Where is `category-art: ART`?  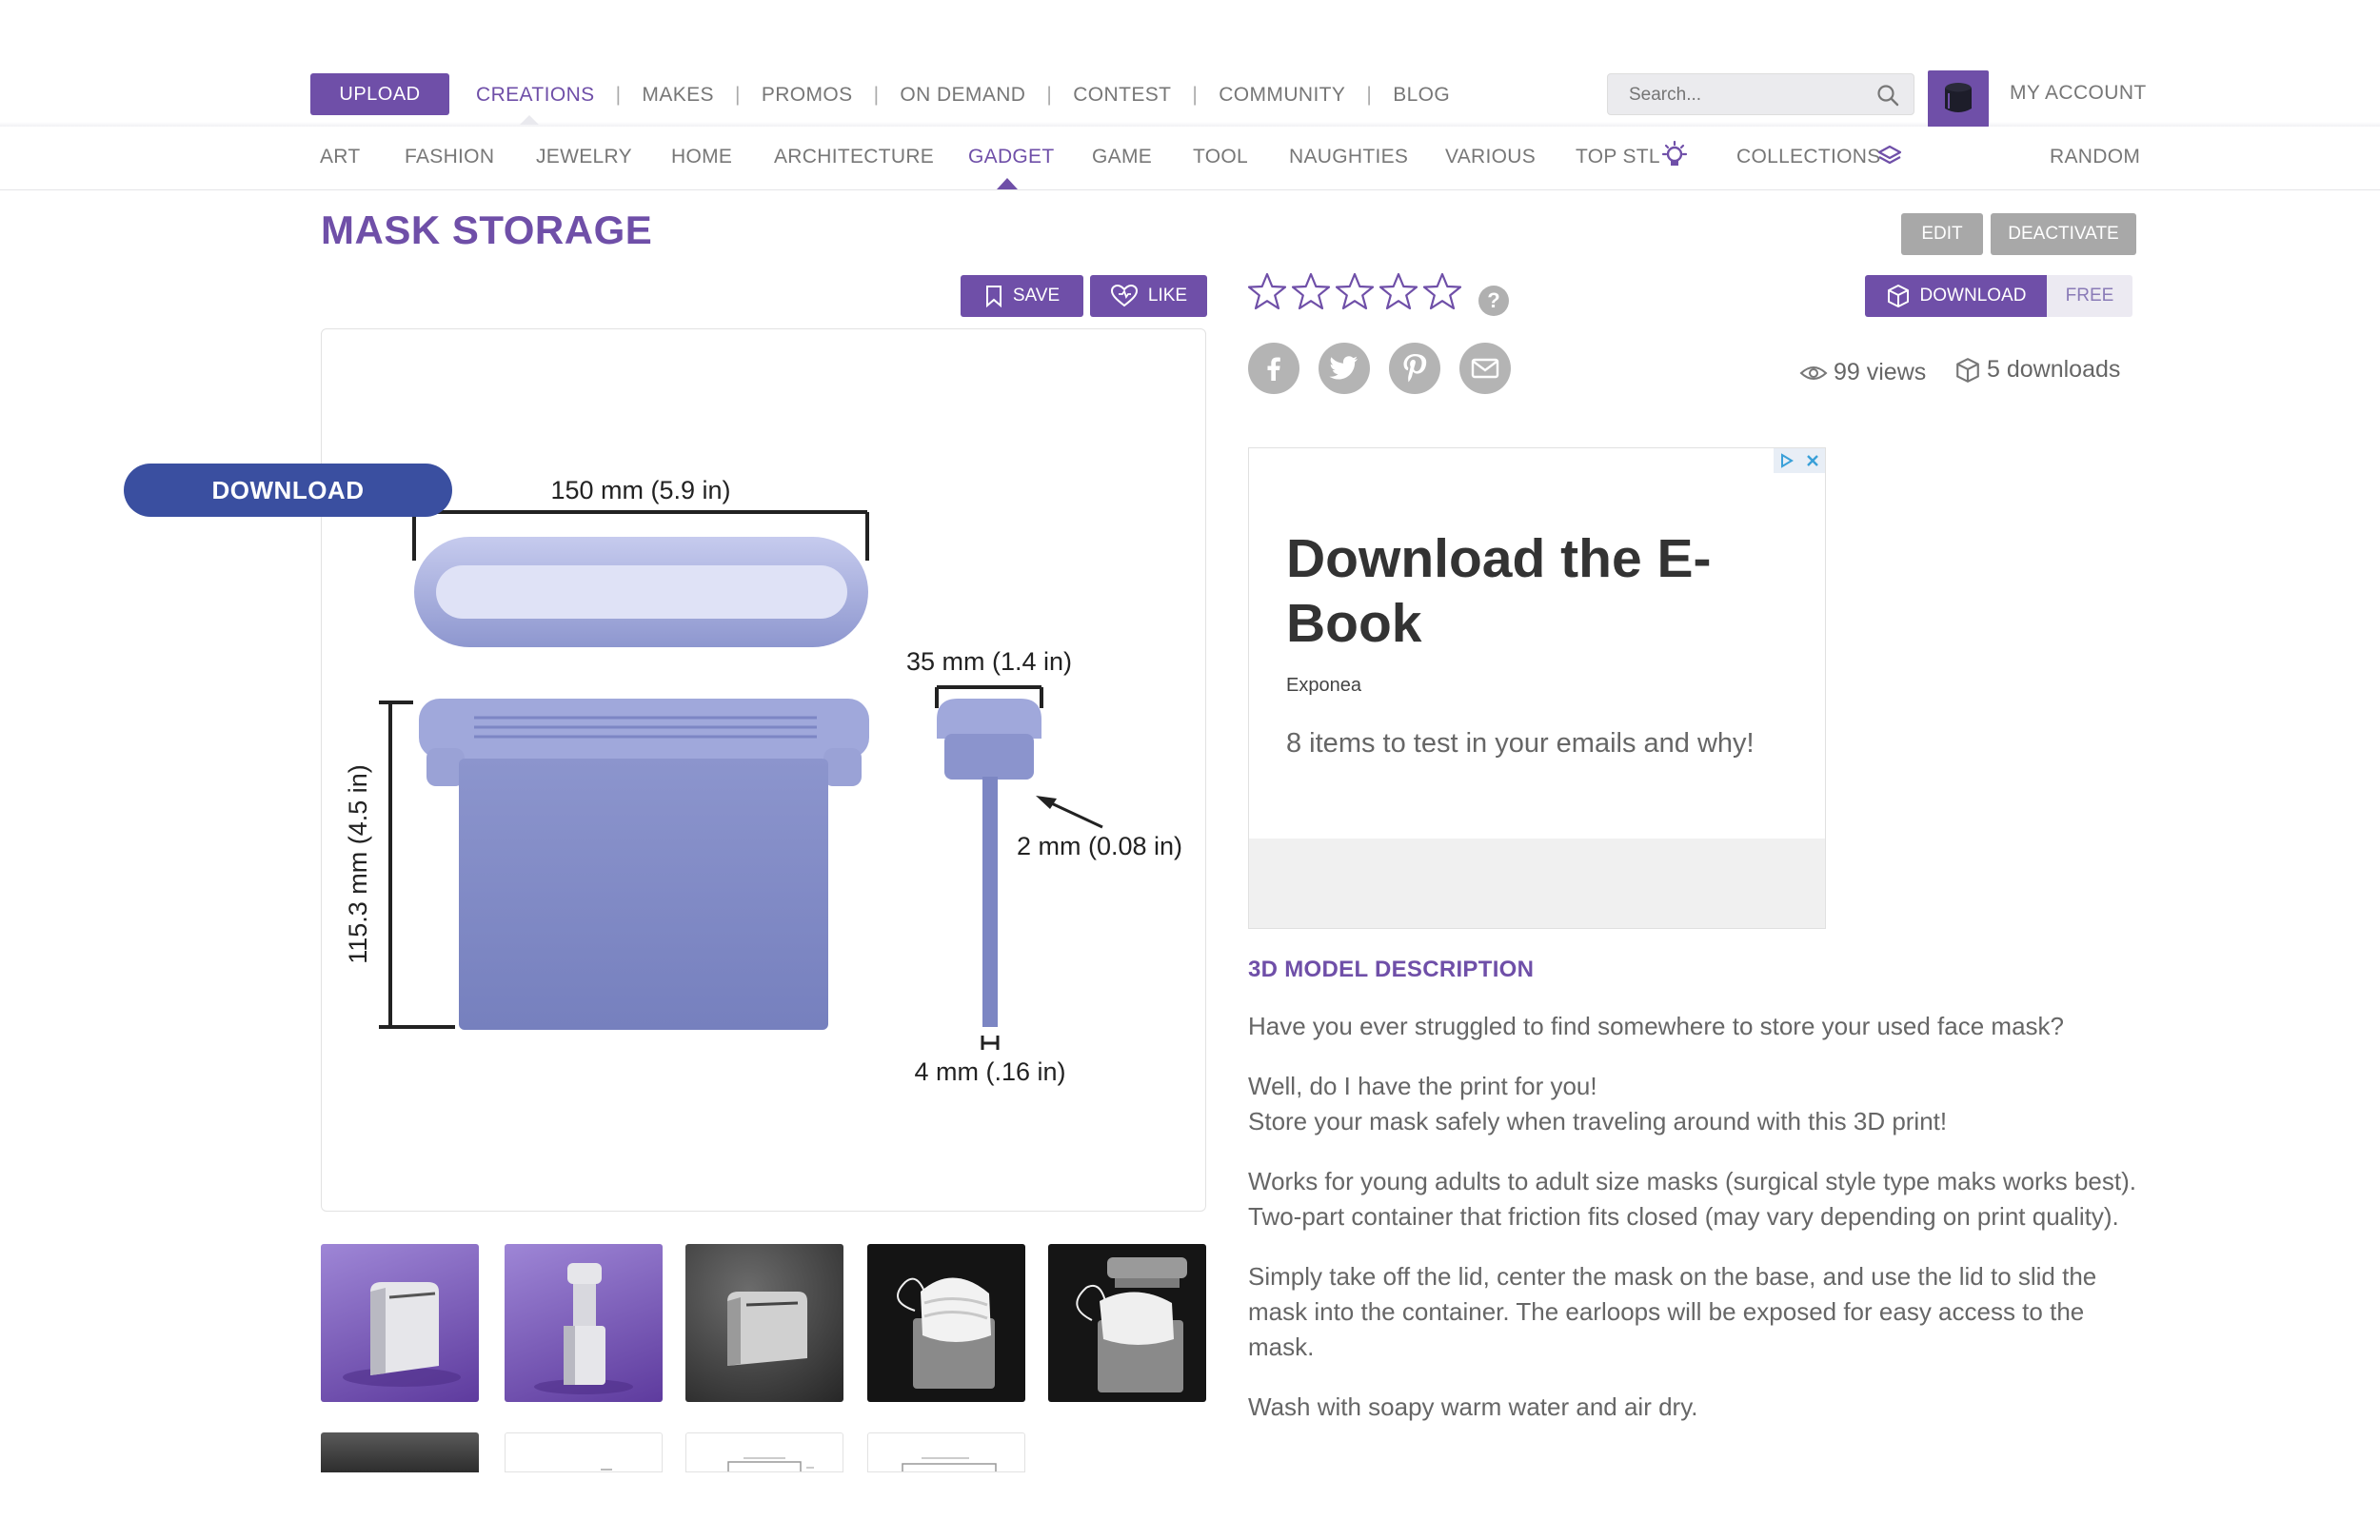 category-art: ART is located at coordinates (340, 157).